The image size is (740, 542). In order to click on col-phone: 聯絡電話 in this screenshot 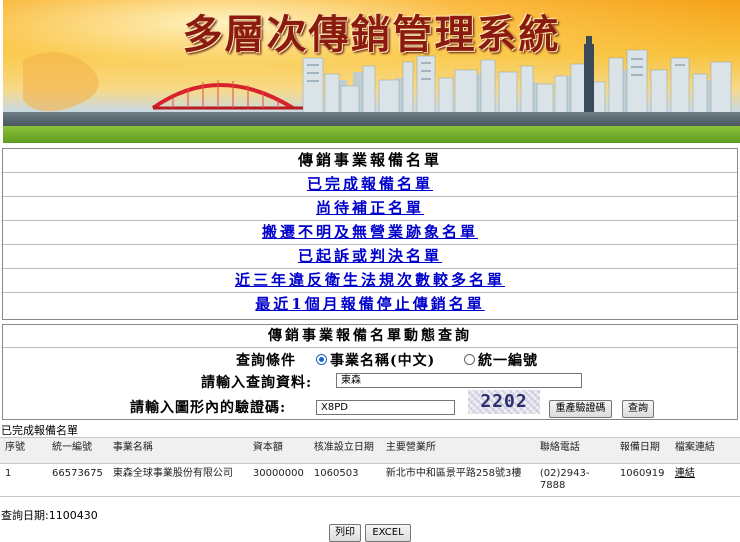, I will do `click(574, 450)`.